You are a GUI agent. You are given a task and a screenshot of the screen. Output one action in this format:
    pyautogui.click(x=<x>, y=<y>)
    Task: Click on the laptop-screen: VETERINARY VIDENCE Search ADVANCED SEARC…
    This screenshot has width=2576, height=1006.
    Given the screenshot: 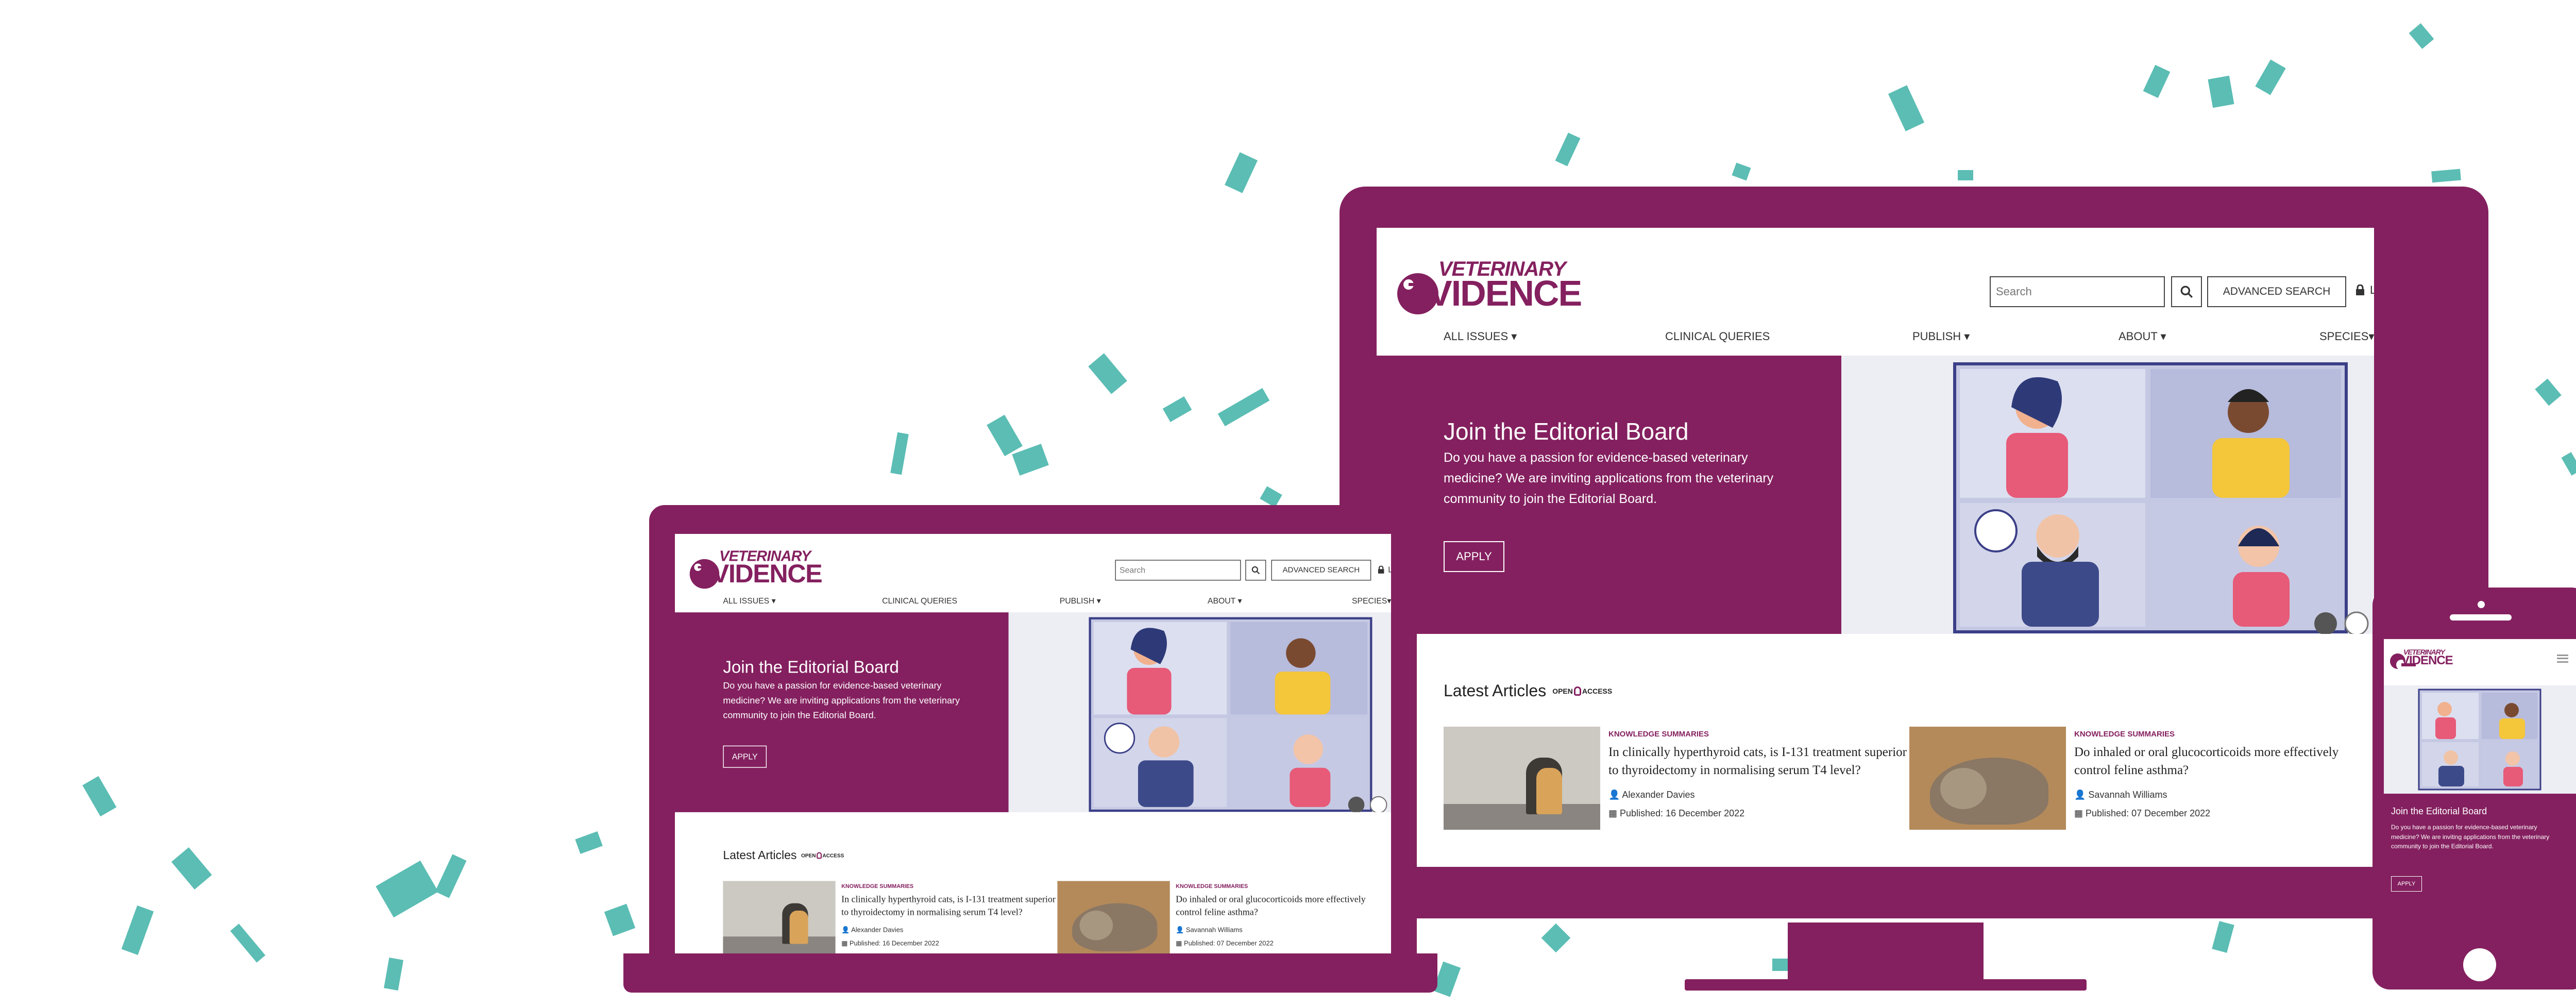 What is the action you would take?
    pyautogui.click(x=1033, y=751)
    